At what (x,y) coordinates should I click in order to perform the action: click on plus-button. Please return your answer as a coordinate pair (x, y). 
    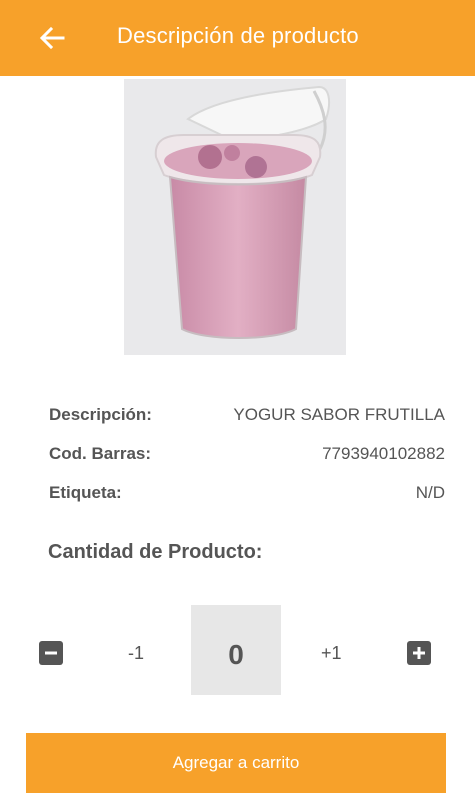
    Looking at the image, I should click on (419, 653).